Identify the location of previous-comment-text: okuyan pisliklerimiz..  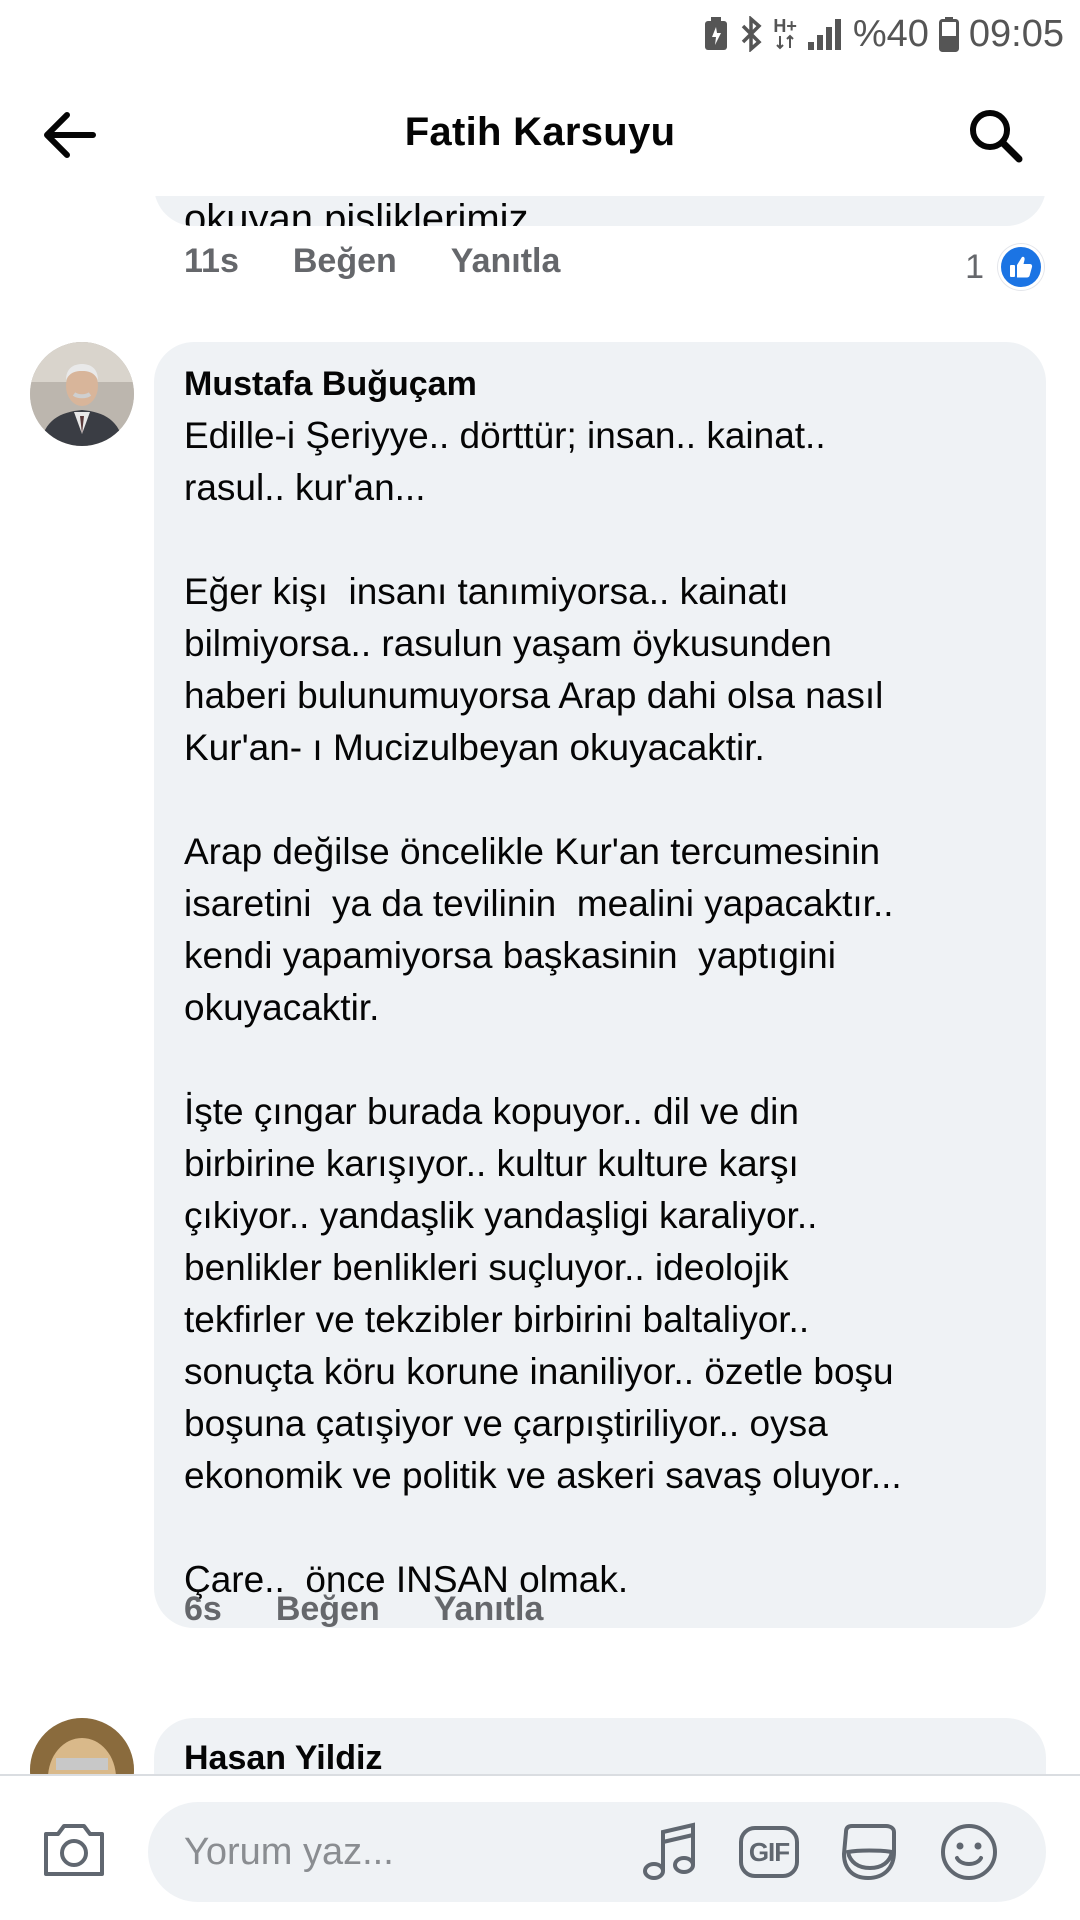
(362, 211).